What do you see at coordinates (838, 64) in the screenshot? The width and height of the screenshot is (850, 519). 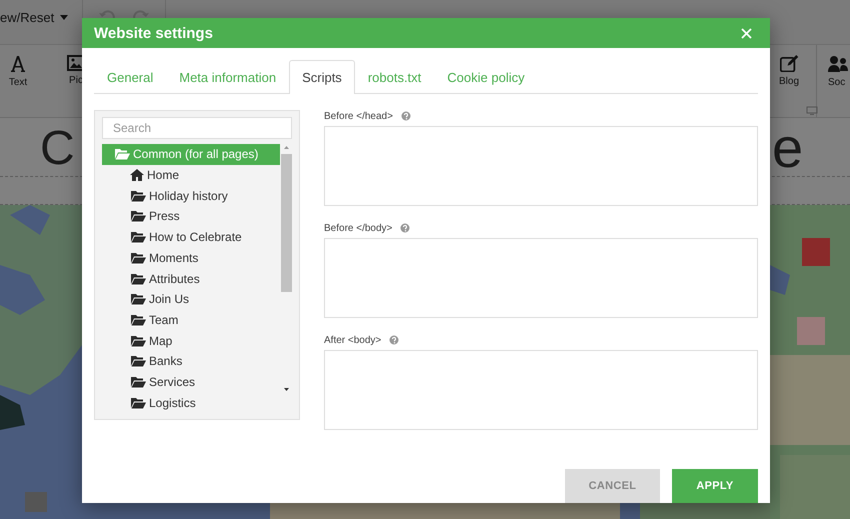 I see `people-icon` at bounding box center [838, 64].